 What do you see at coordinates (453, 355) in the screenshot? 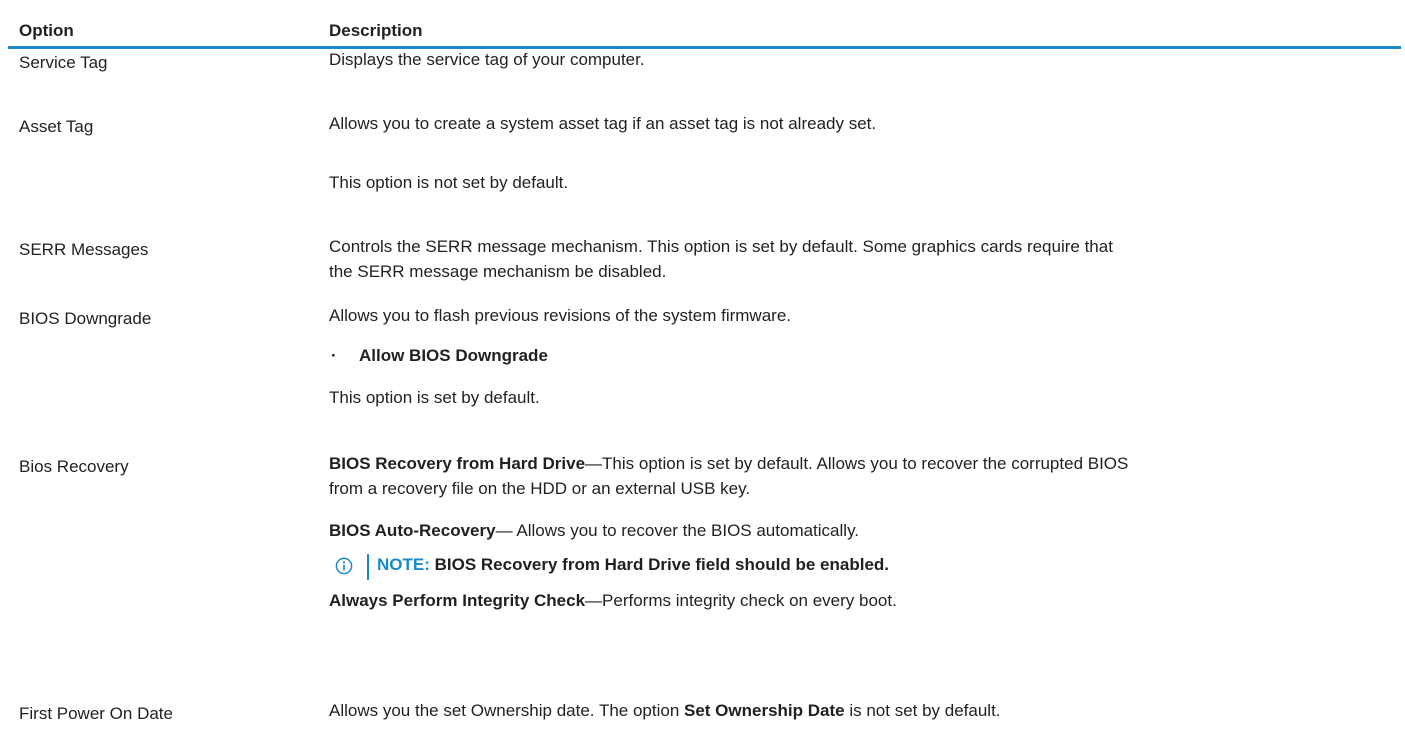
I see `bullet-text: Allow BIOS Downgrade` at bounding box center [453, 355].